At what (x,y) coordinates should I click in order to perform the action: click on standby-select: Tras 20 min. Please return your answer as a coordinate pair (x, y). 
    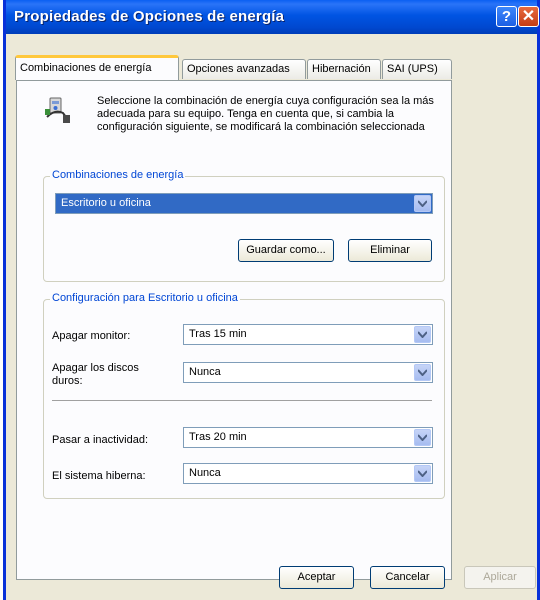
    Looking at the image, I should click on (308, 437).